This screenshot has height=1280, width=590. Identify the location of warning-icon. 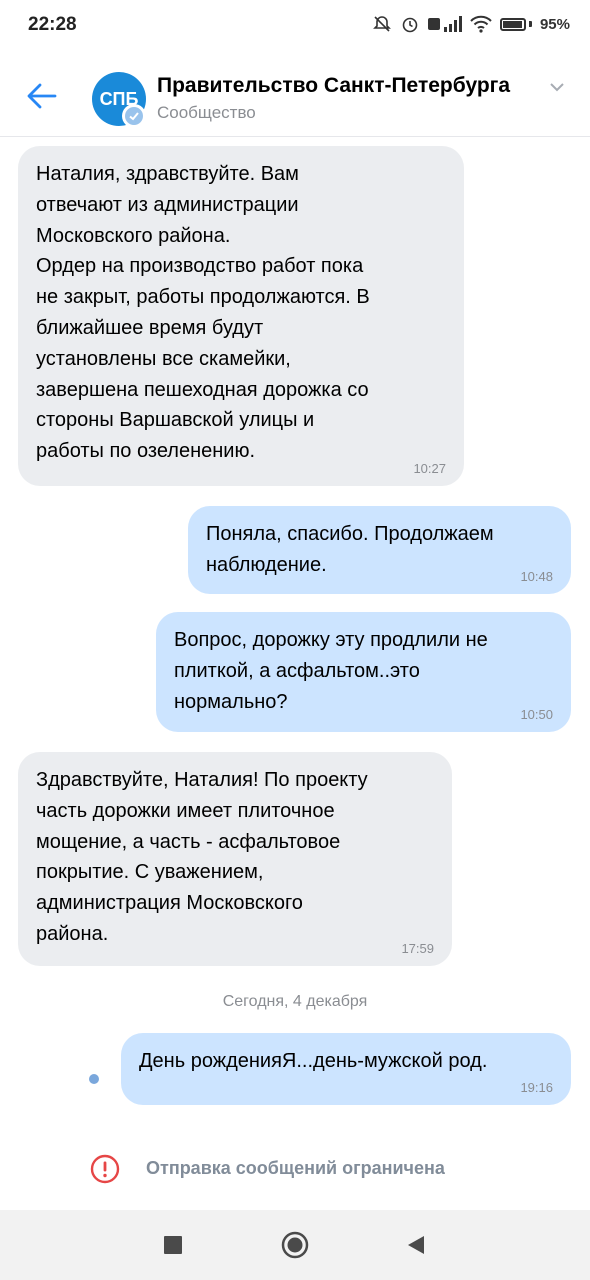
(105, 1171).